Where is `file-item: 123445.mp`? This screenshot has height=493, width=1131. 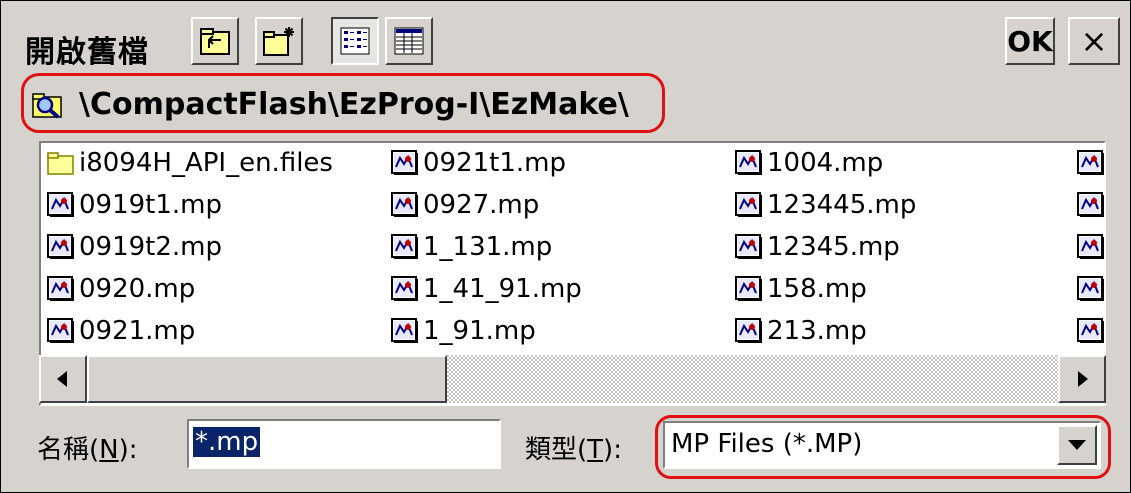
file-item: 123445.mp is located at coordinates (825, 205).